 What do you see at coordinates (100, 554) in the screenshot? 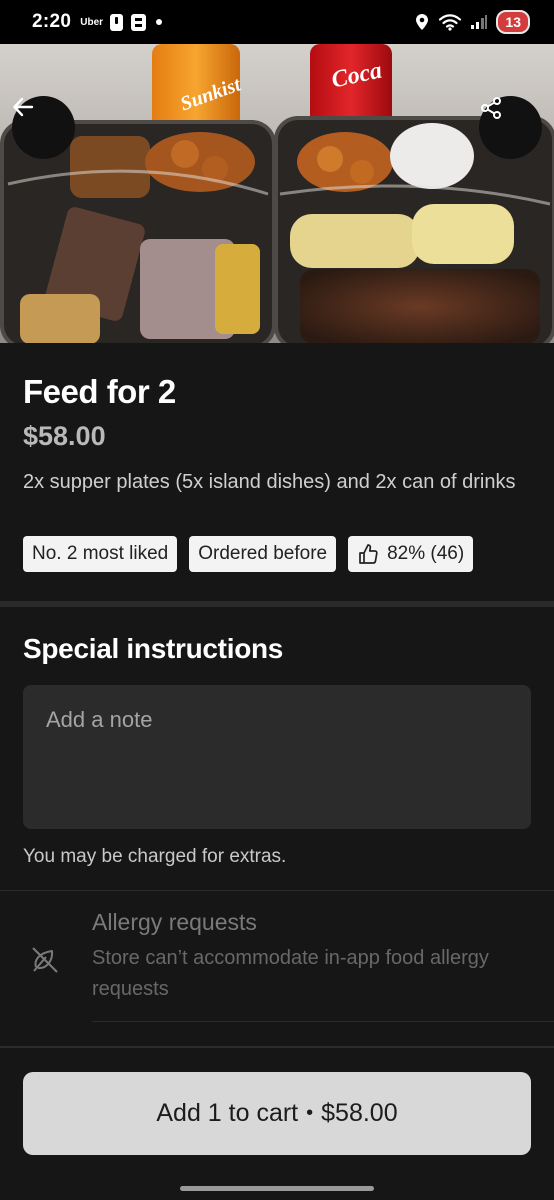
I see `most-liked-badge: No. 2 most liked` at bounding box center [100, 554].